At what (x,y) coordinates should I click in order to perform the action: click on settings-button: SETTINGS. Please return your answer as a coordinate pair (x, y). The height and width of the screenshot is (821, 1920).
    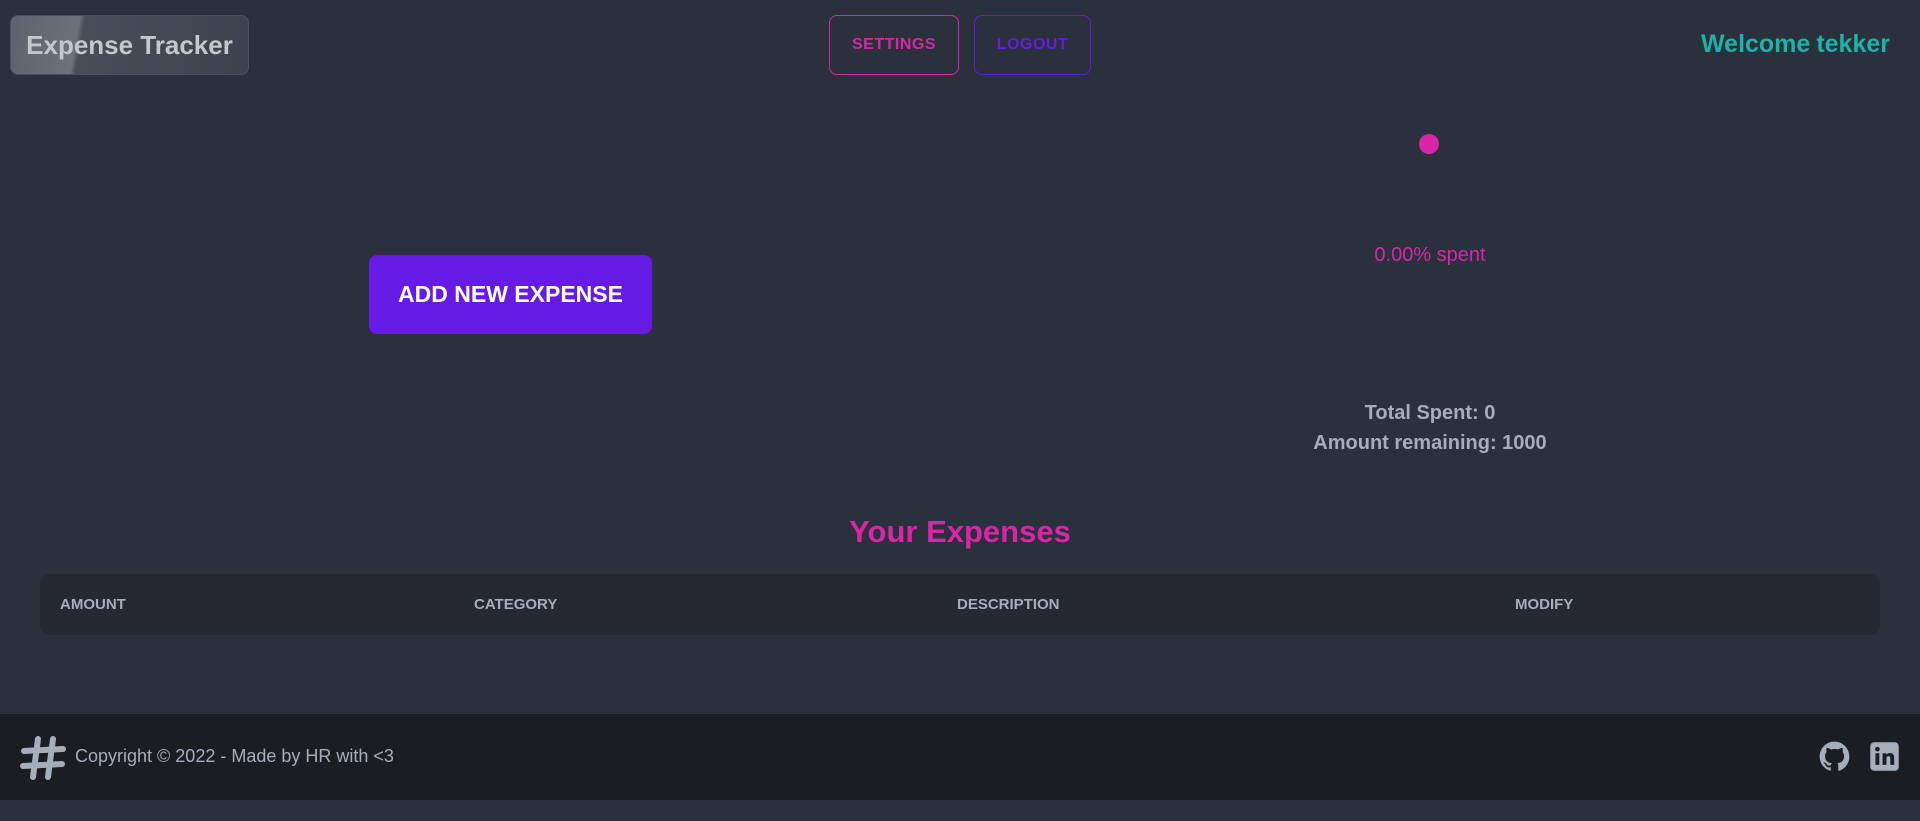
    Looking at the image, I should click on (894, 45).